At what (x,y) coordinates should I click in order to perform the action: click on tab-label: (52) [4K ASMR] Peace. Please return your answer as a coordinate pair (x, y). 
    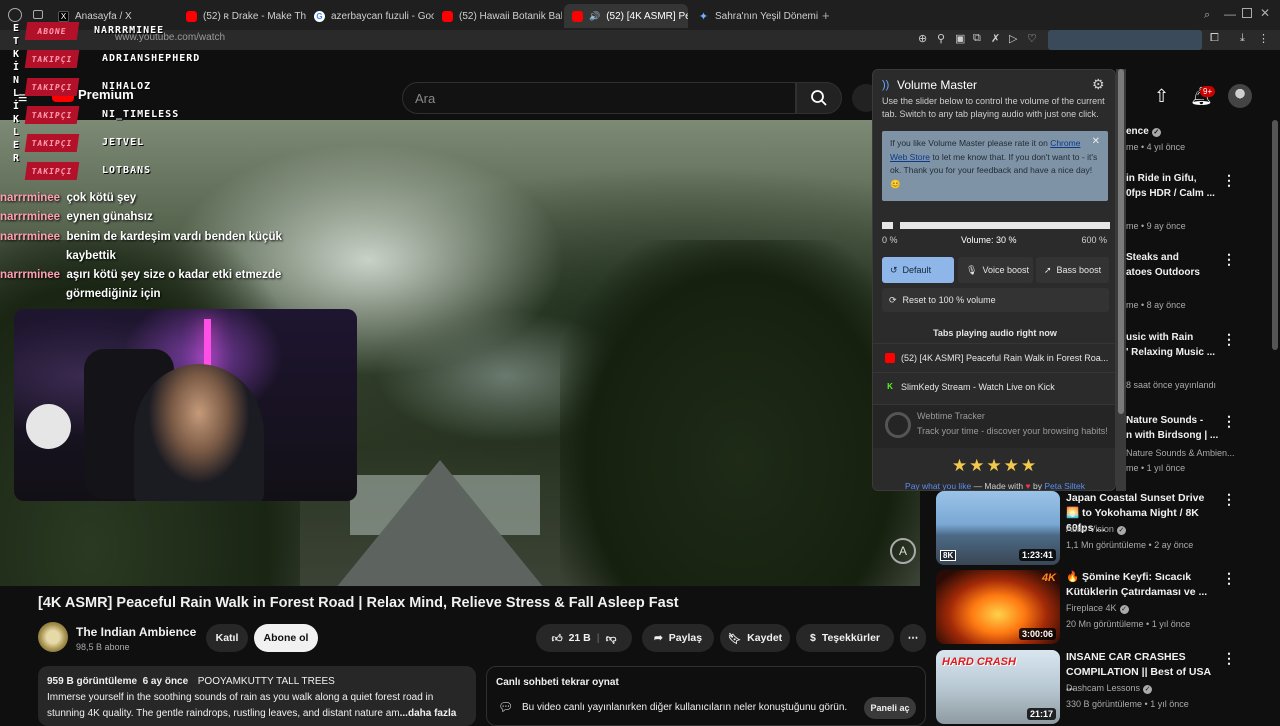
    Looking at the image, I should click on (647, 16).